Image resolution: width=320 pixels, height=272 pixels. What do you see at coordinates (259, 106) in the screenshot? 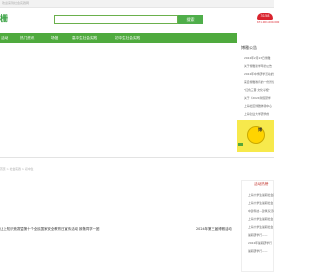
I see `announcement-item: 上海社区博雅体验中心` at bounding box center [259, 106].